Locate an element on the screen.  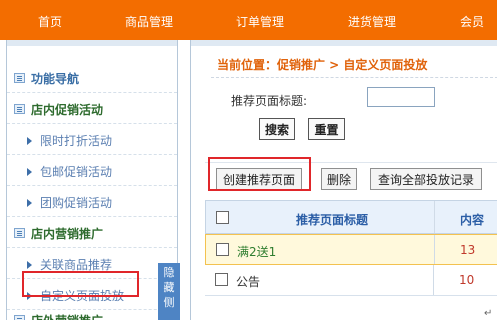
nav-home: 首页 is located at coordinates (50, 21).